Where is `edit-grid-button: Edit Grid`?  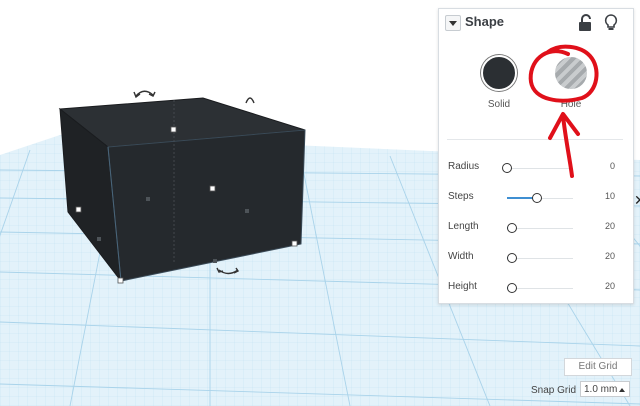
edit-grid-button: Edit Grid is located at coordinates (598, 367).